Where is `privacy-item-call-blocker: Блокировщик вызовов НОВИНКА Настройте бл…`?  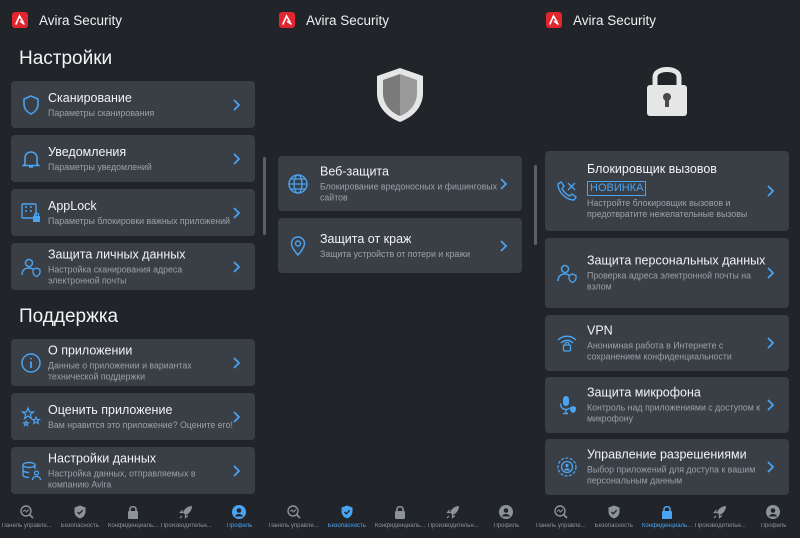
privacy-item-call-blocker: Блокировщик вызовов НОВИНКА Настройте бл… is located at coordinates (667, 191).